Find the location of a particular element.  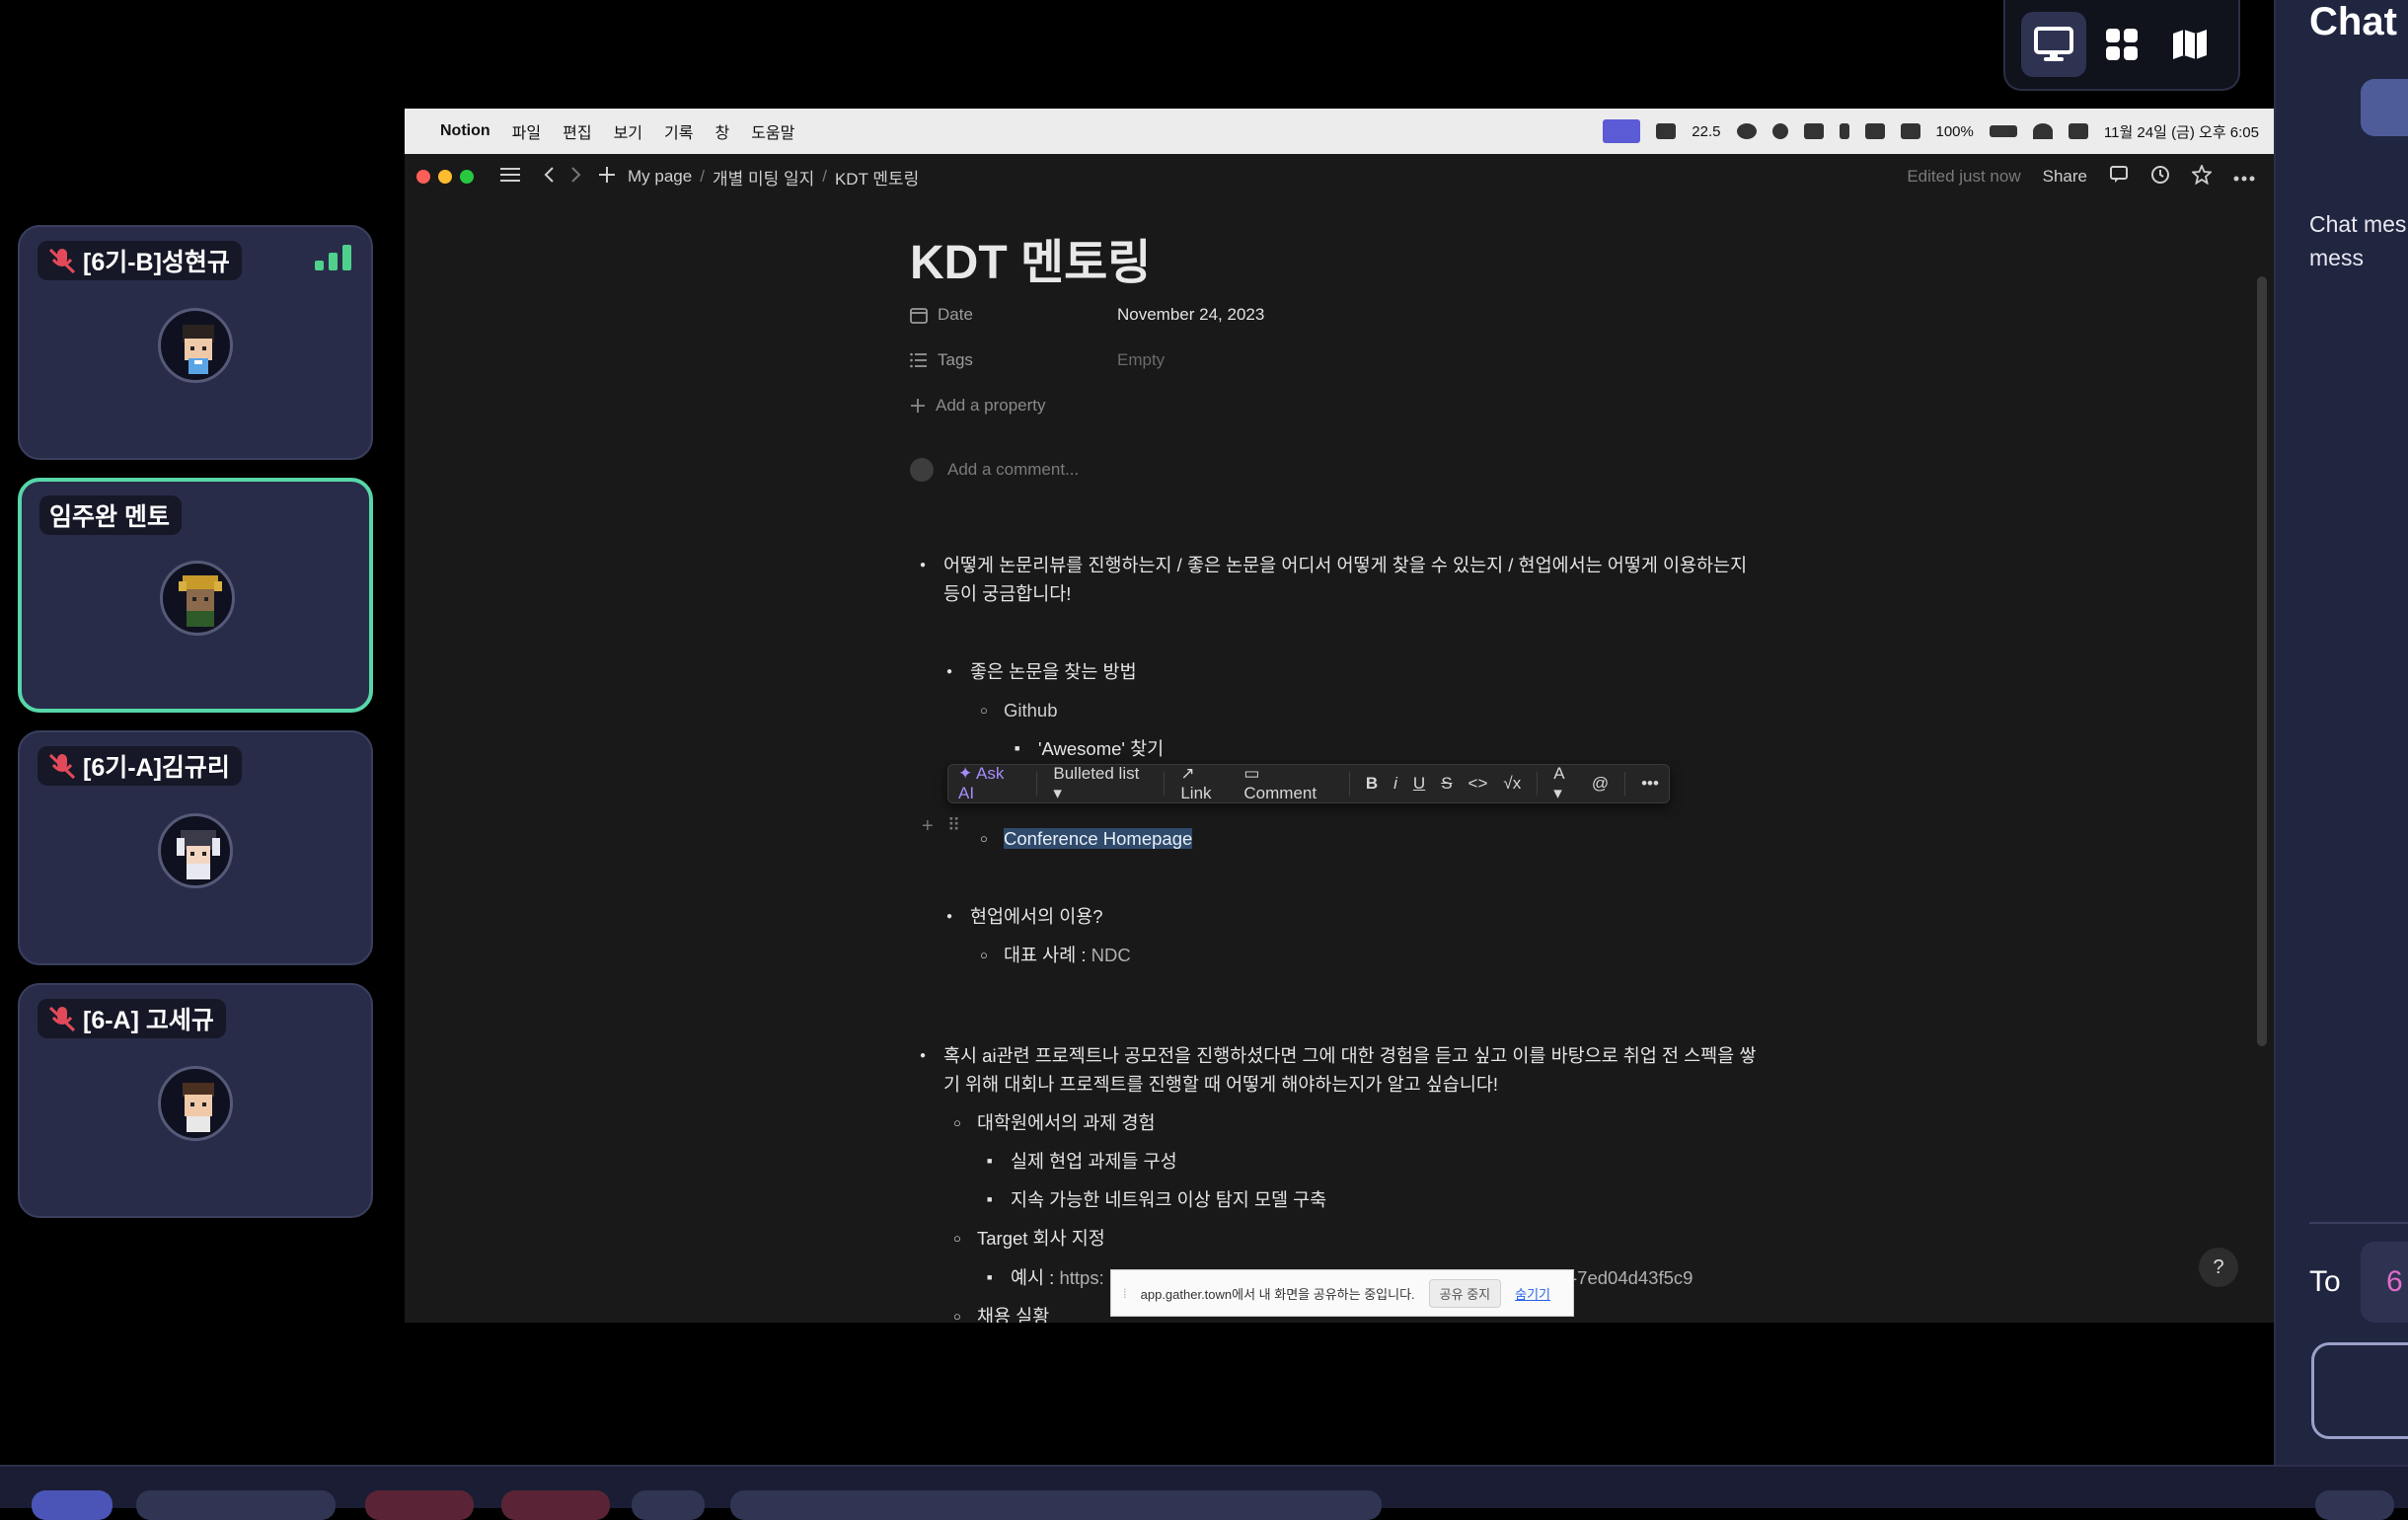

date-value: November 24, 2023 is located at coordinates (1190, 315).